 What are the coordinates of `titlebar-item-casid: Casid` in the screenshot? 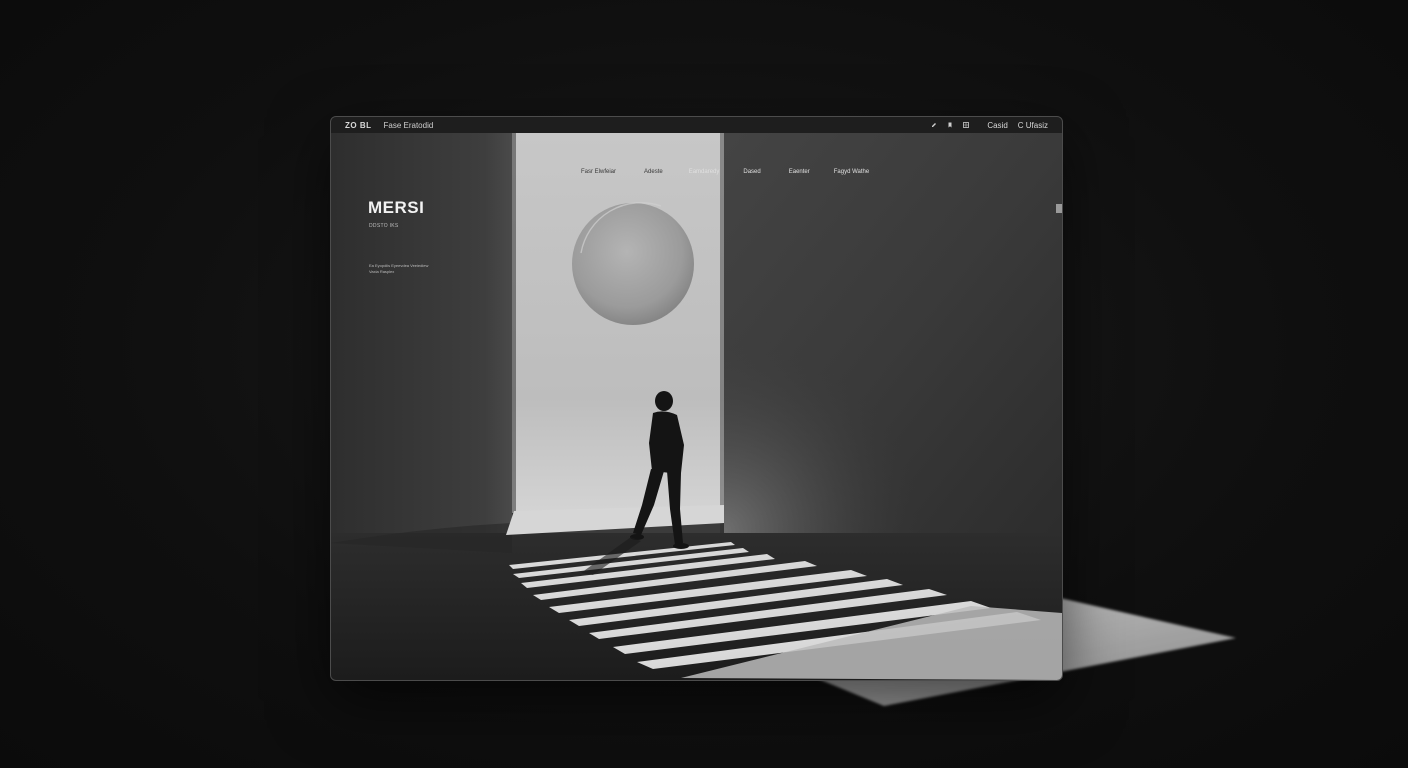 It's located at (997, 125).